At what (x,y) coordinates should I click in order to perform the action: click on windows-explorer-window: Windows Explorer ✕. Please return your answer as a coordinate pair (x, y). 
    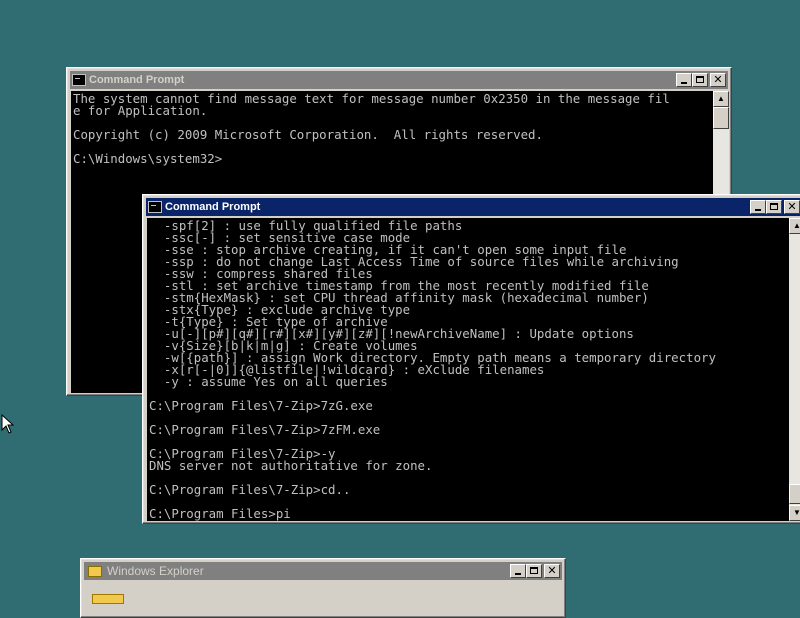
    Looking at the image, I should click on (323, 588).